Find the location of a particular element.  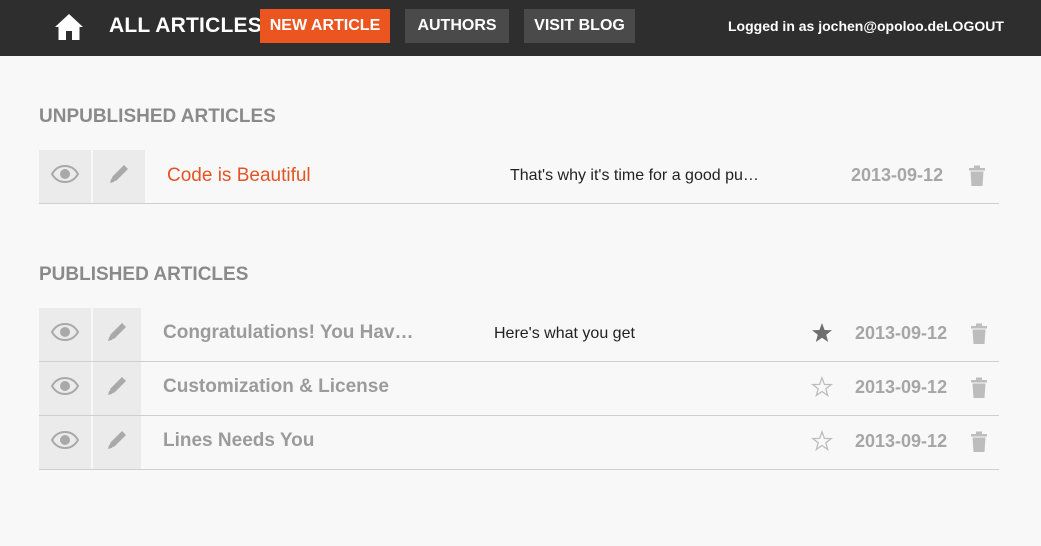

logout-button: LOGOUT is located at coordinates (974, 26).